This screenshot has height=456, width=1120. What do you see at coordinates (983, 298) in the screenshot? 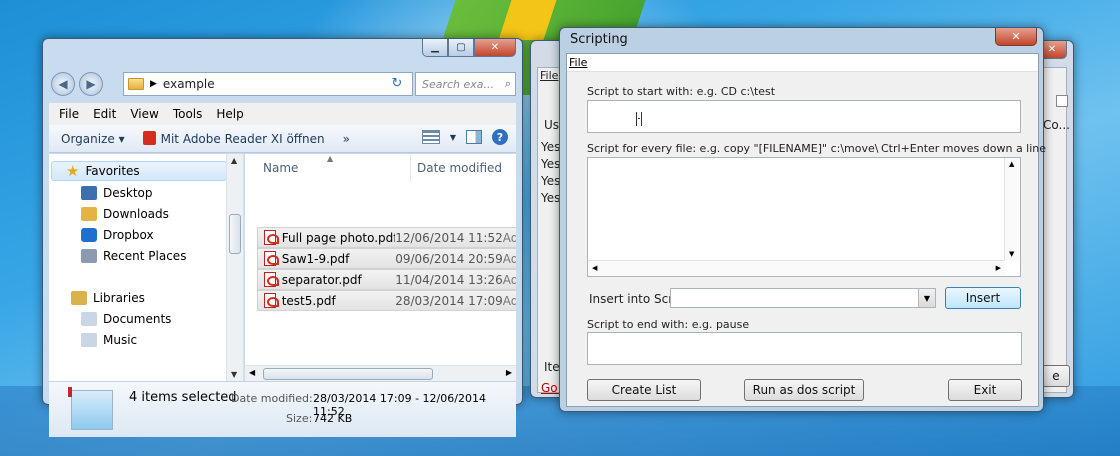
I see `insert-button: Insert` at bounding box center [983, 298].